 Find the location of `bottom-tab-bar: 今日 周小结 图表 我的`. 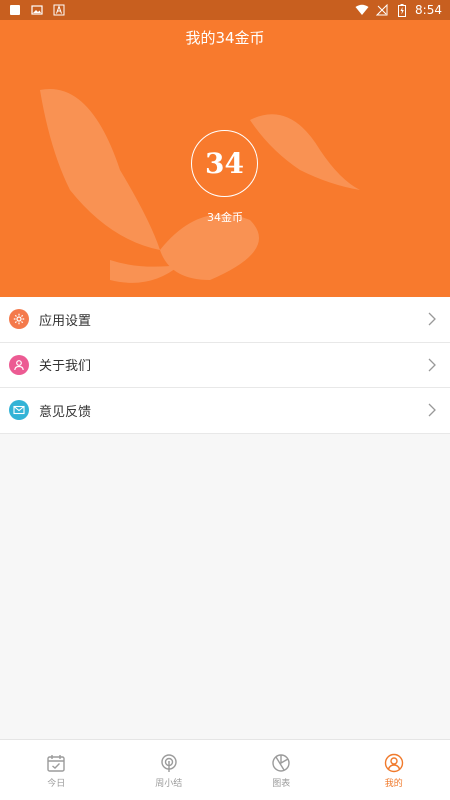

bottom-tab-bar: 今日 周小结 图表 我的 is located at coordinates (225, 769).